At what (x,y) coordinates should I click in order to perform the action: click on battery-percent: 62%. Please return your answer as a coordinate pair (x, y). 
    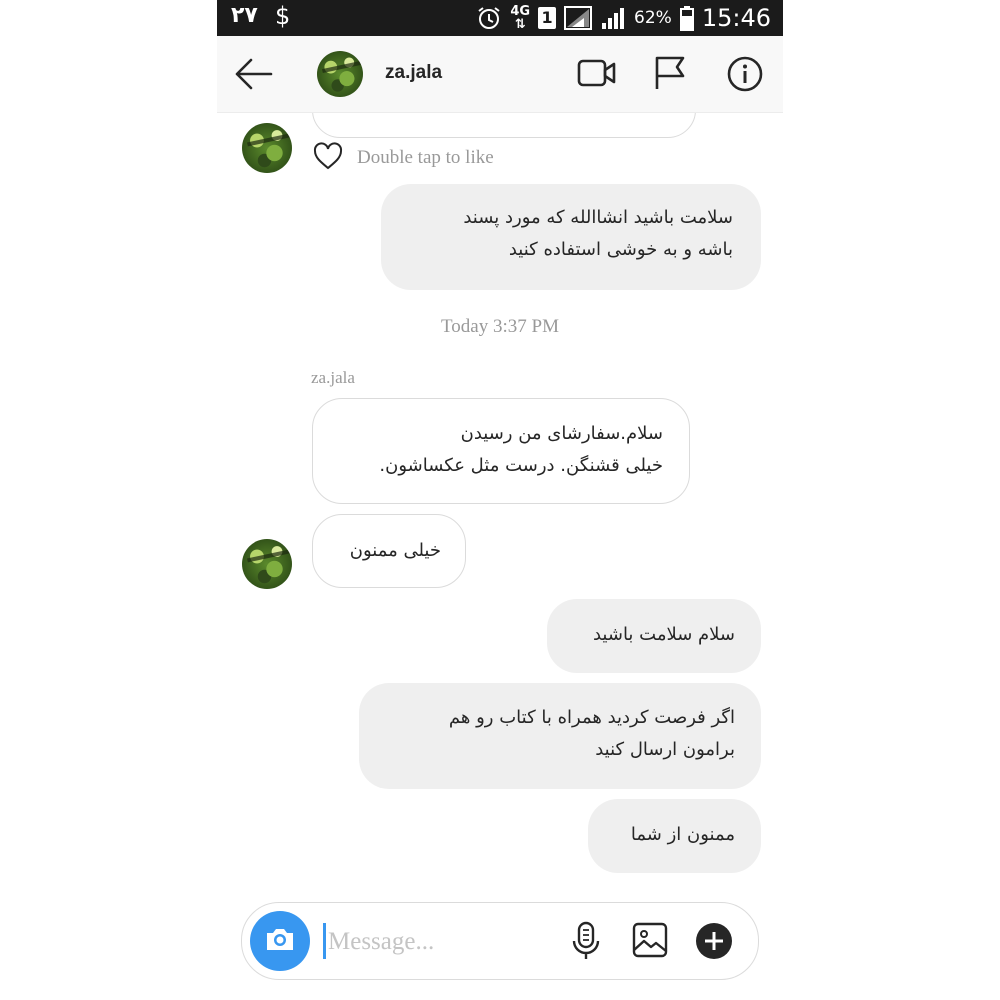
    Looking at the image, I should click on (653, 18).